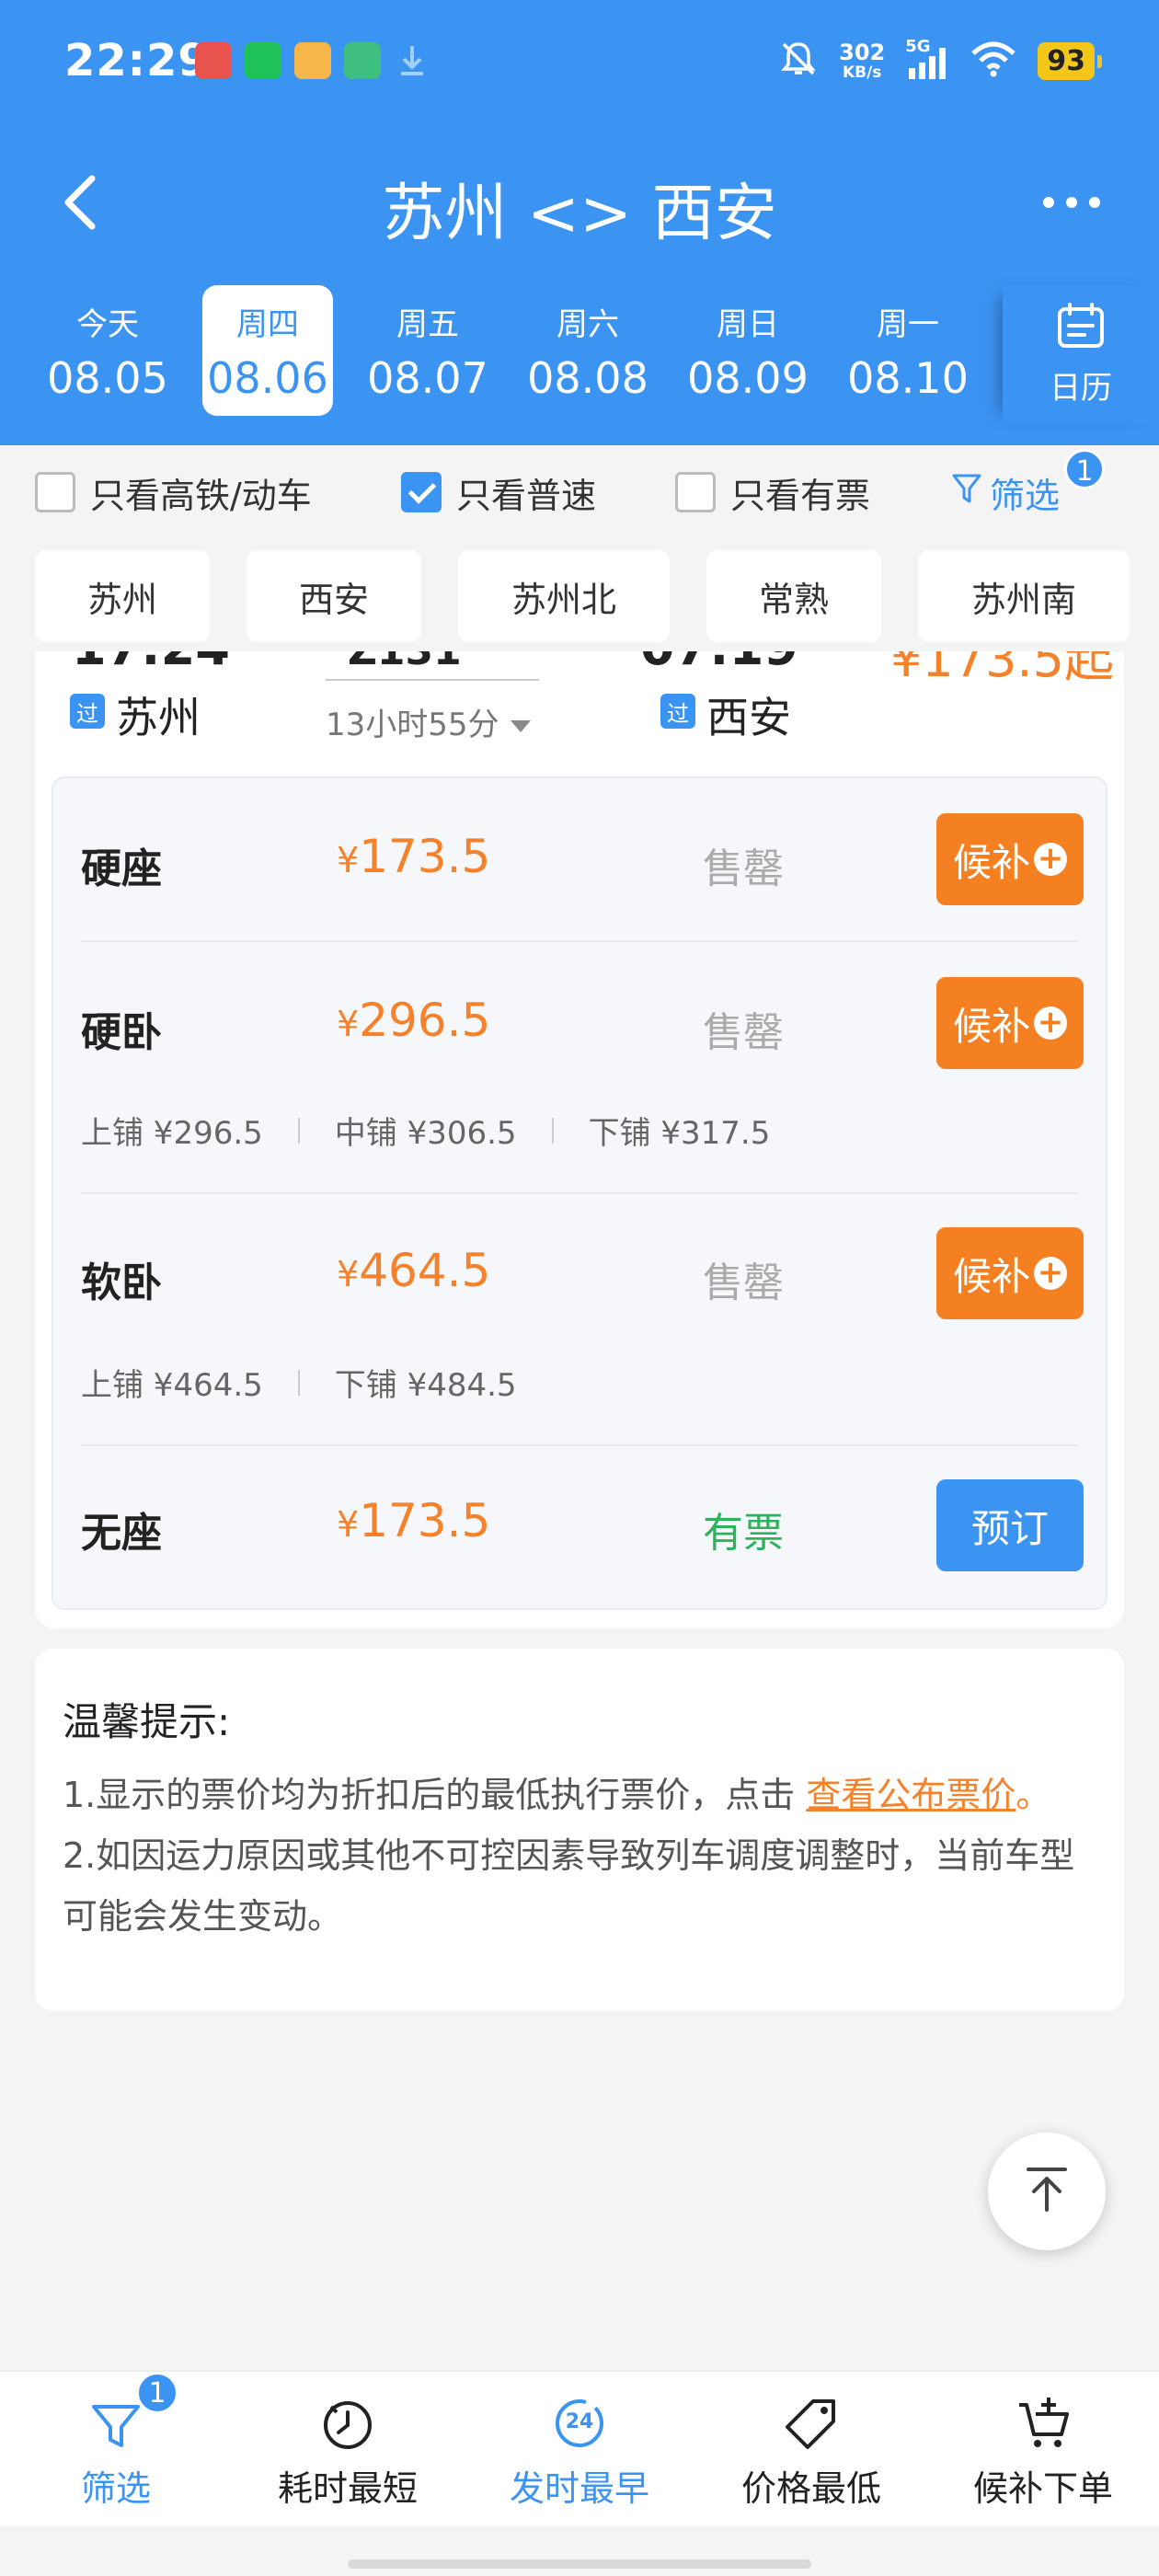 The height and width of the screenshot is (2576, 1159). Describe the element at coordinates (1071, 202) in the screenshot. I see `more-options-icon` at that location.